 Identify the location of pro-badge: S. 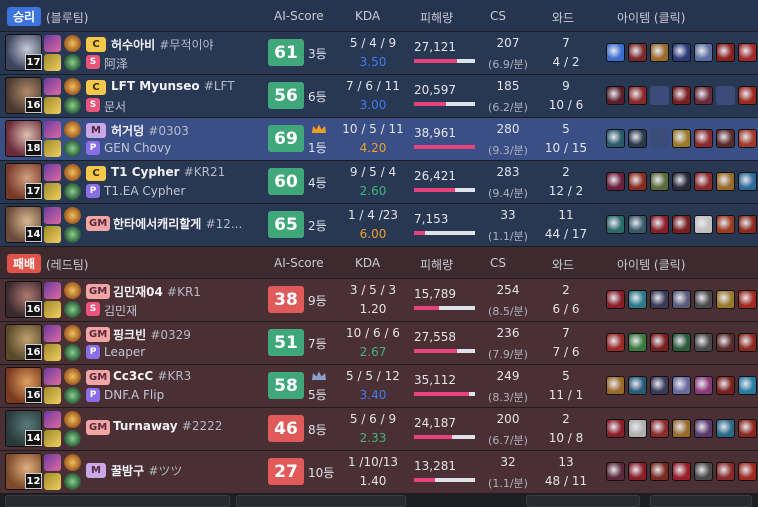
(93, 309).